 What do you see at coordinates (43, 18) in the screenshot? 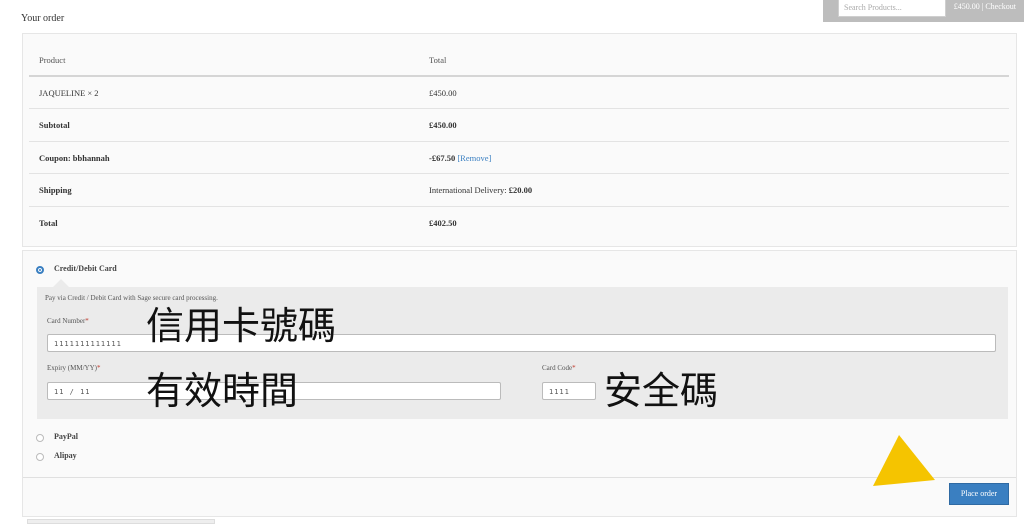
I see `order-heading: Your order` at bounding box center [43, 18].